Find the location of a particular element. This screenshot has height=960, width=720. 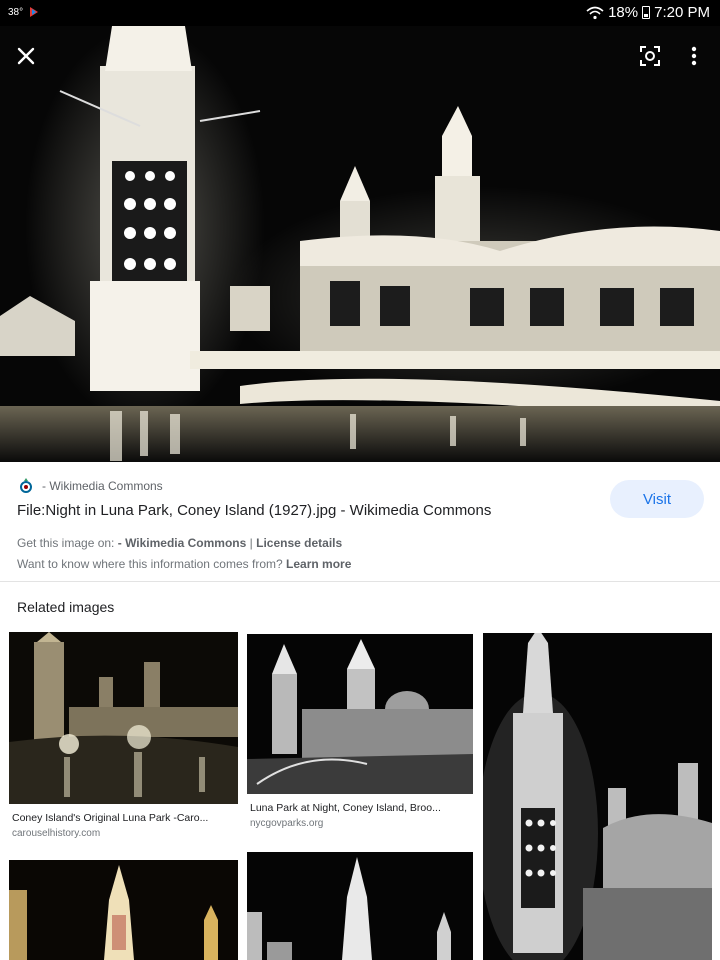

related-image-2-photo is located at coordinates (360, 714).